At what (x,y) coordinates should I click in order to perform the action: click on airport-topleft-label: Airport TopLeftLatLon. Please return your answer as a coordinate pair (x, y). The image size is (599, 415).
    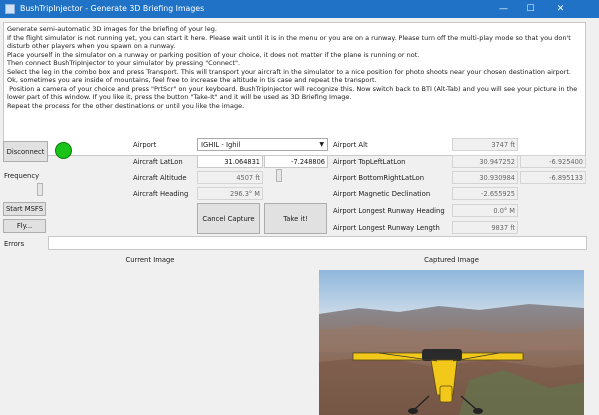
    Looking at the image, I should click on (369, 162).